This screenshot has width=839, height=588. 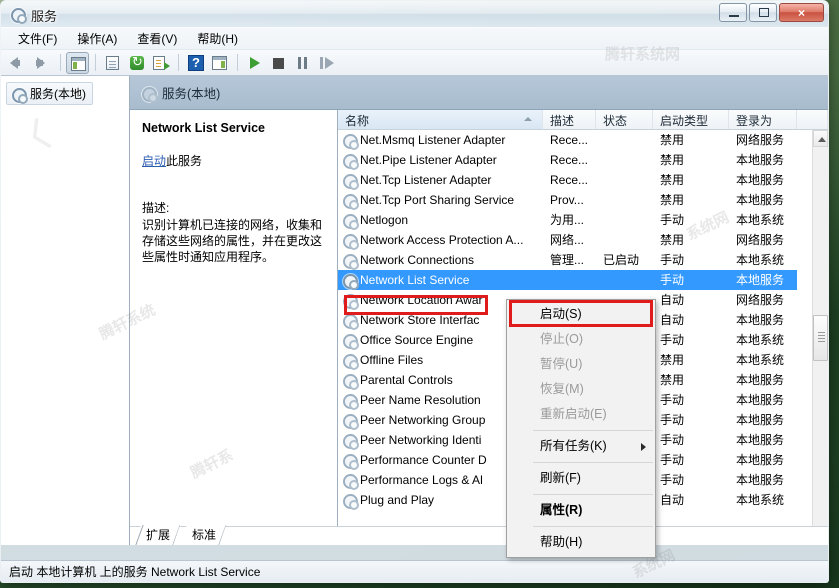 What do you see at coordinates (136, 63) in the screenshot?
I see `refresh-button` at bounding box center [136, 63].